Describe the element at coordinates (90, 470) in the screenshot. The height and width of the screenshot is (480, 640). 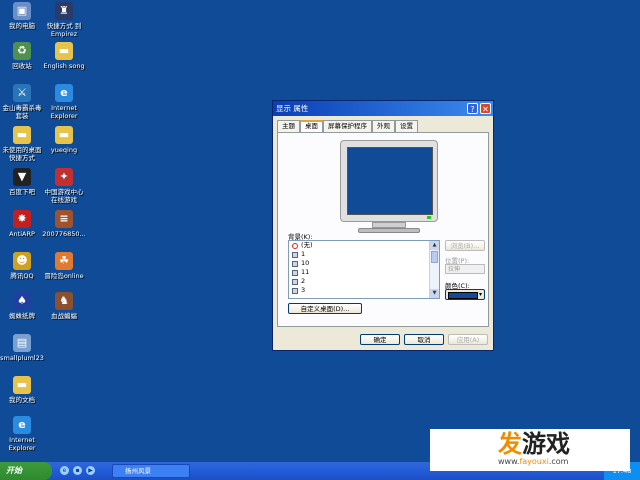
I see `media-player-icon: ▶` at that location.